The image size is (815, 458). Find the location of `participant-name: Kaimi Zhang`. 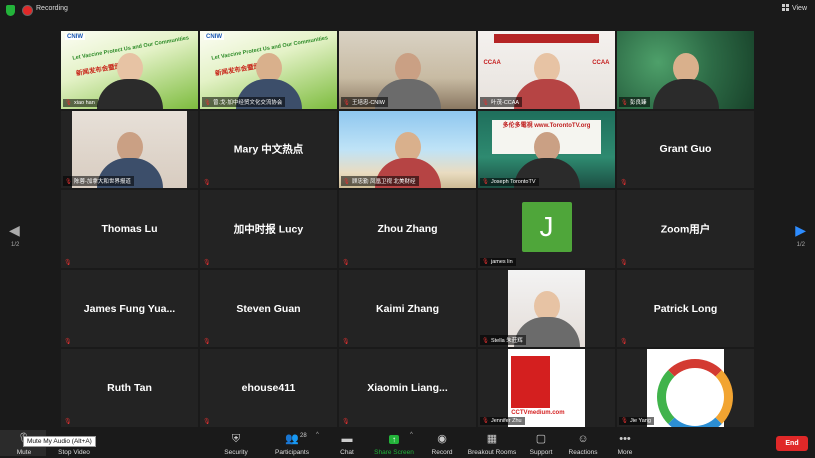

participant-name: Kaimi Zhang is located at coordinates (407, 308).